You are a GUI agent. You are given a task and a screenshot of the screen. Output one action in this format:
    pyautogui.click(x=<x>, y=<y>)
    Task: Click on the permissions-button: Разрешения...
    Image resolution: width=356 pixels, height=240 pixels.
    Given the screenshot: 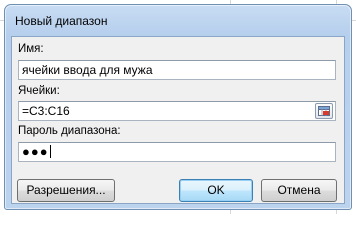 What is the action you would take?
    pyautogui.click(x=66, y=190)
    